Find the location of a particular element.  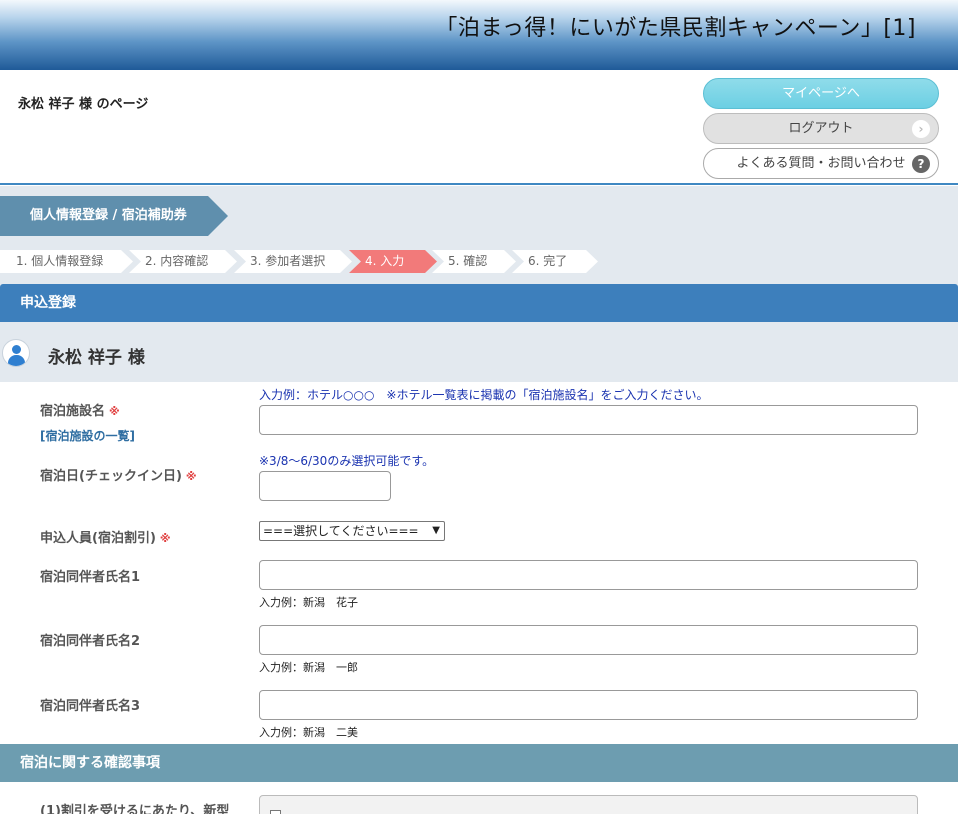

persons-select: ===選択してください=== ▼ is located at coordinates (352, 531).